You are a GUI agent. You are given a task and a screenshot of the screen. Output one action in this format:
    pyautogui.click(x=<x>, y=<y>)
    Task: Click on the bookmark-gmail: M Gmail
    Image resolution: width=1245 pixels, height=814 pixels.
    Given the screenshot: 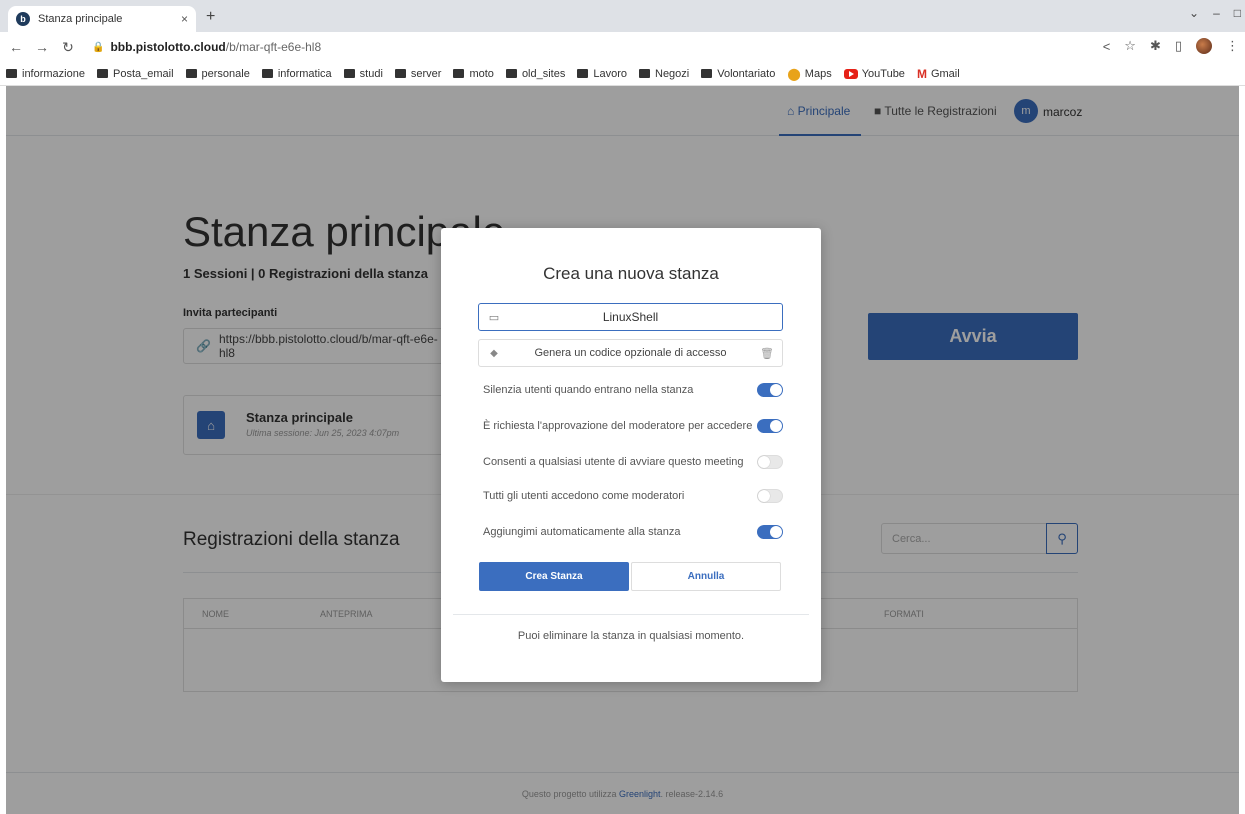 What is the action you would take?
    pyautogui.click(x=938, y=74)
    